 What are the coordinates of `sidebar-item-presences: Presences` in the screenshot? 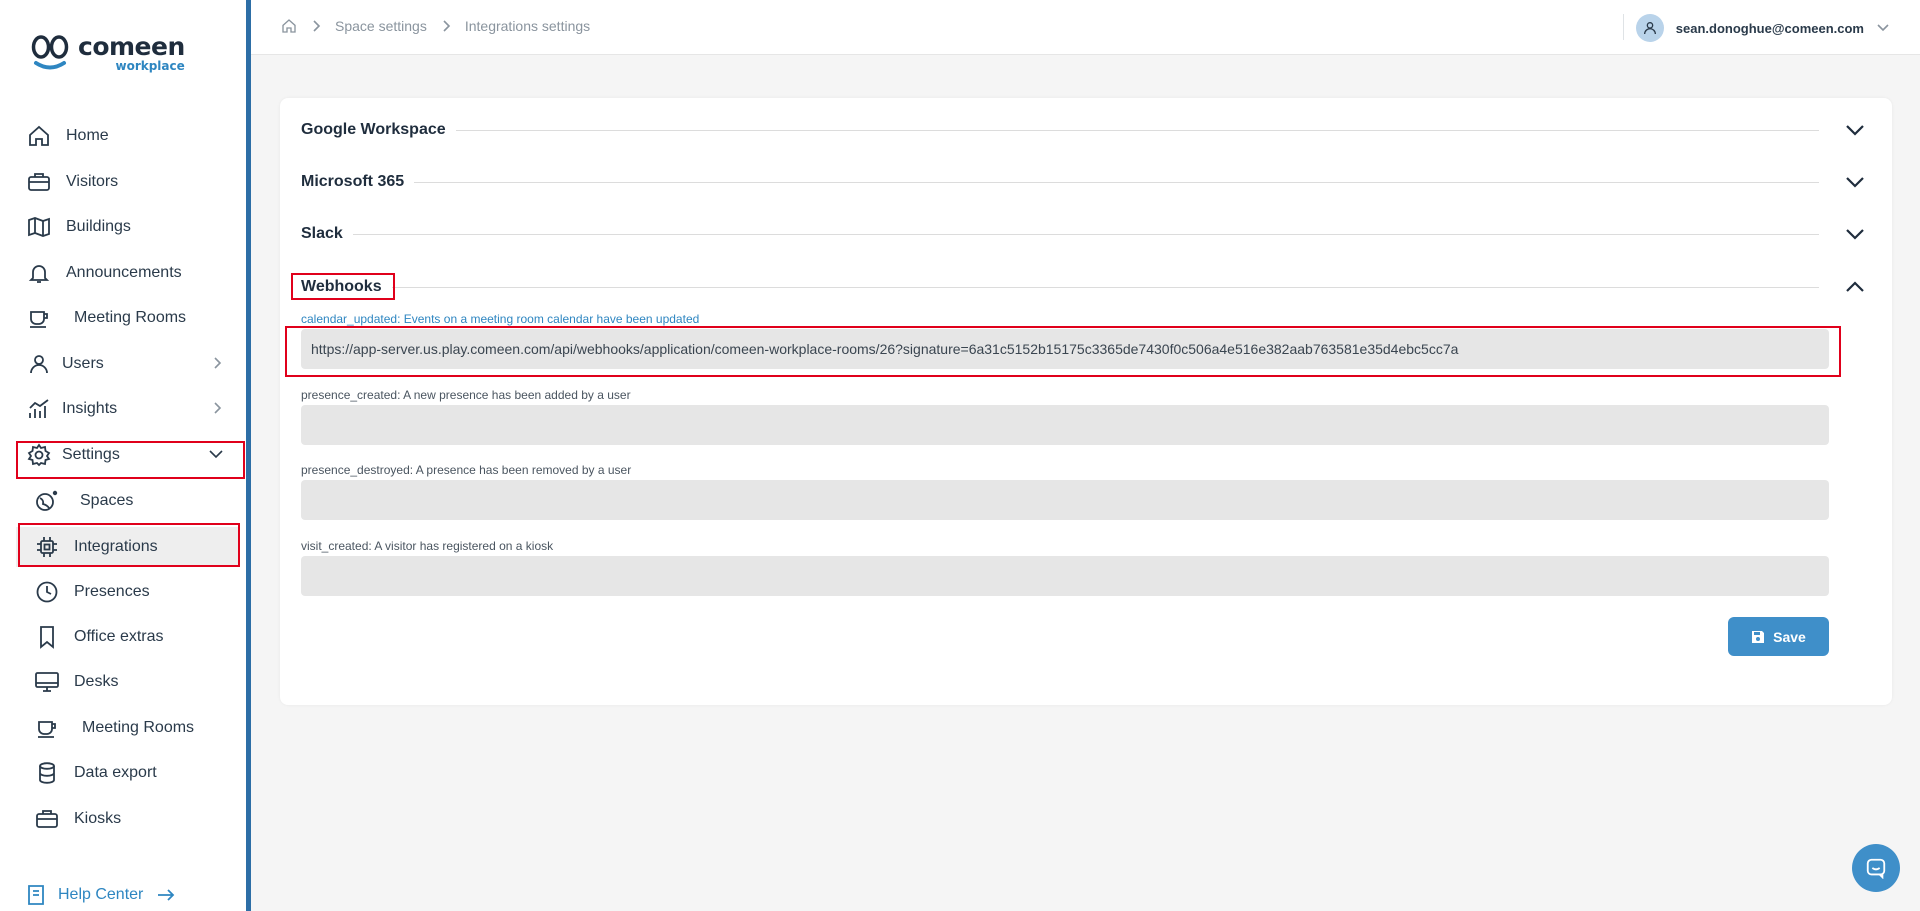 It's located at (128, 592).